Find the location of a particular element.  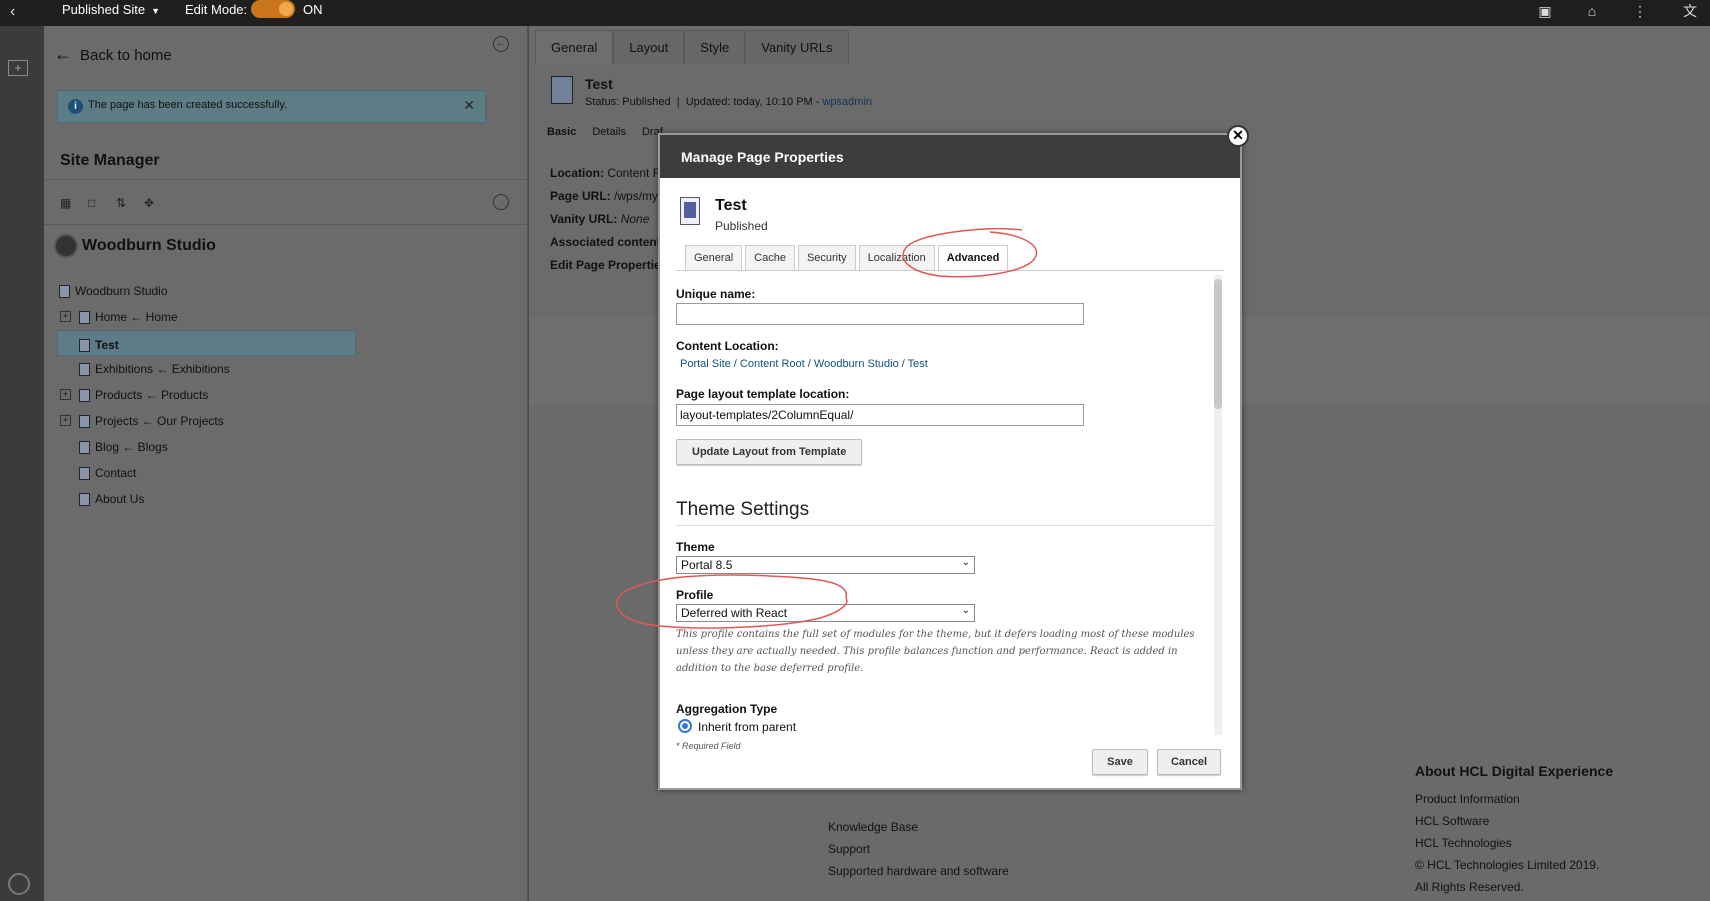

info-icon: i is located at coordinates (75, 106).